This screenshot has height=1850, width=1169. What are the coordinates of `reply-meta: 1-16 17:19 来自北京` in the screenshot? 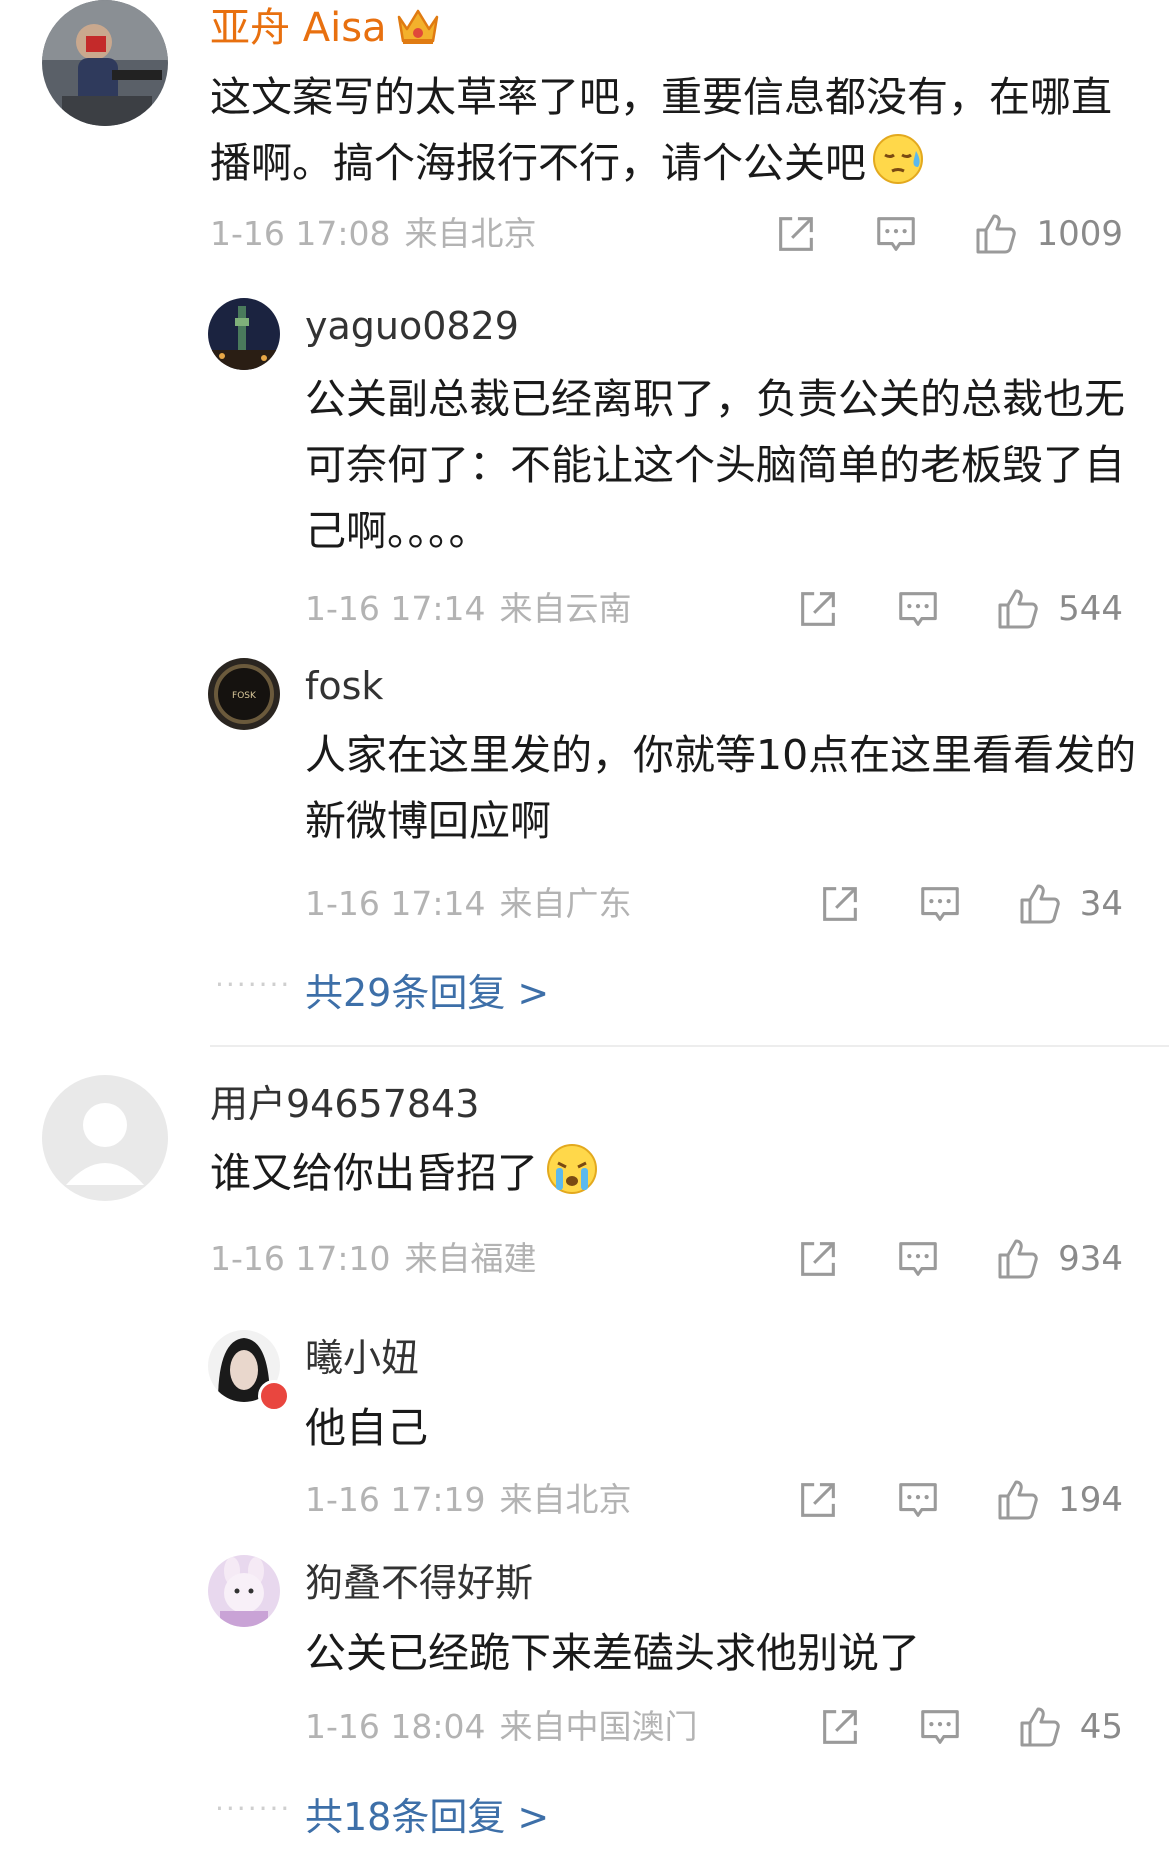 It's located at (468, 1500).